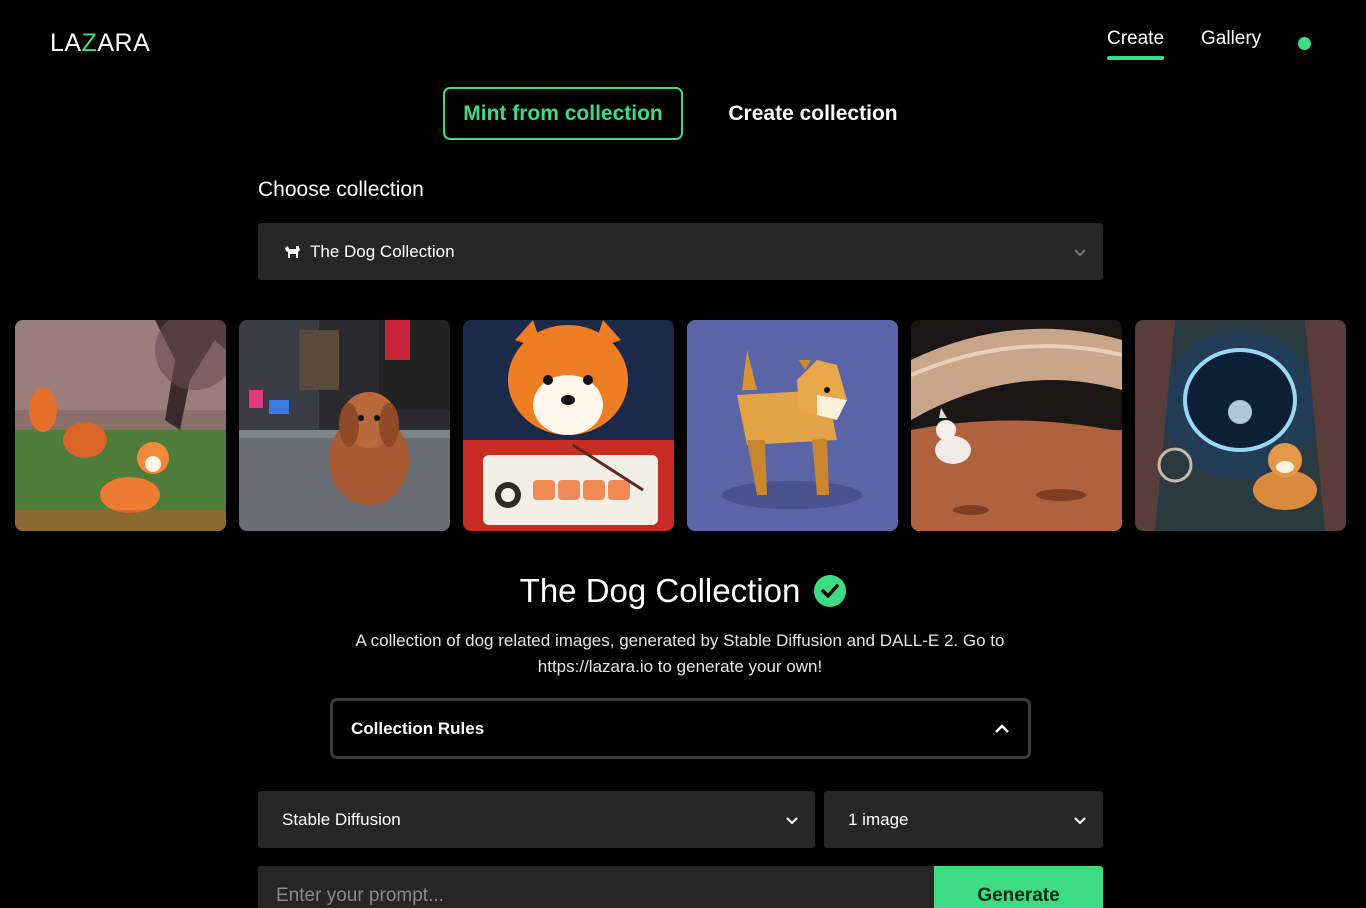 This screenshot has width=1366, height=908. I want to click on model-select: Stable Diffusion, so click(536, 819).